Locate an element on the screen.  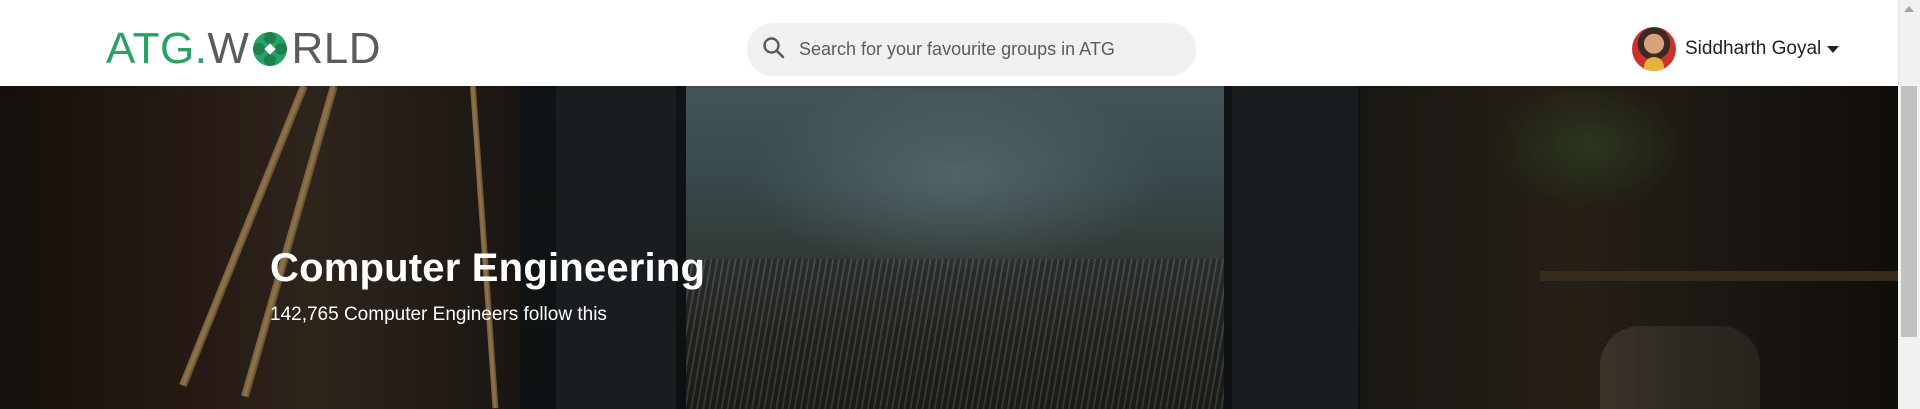
caret-down-icon is located at coordinates (1833, 49).